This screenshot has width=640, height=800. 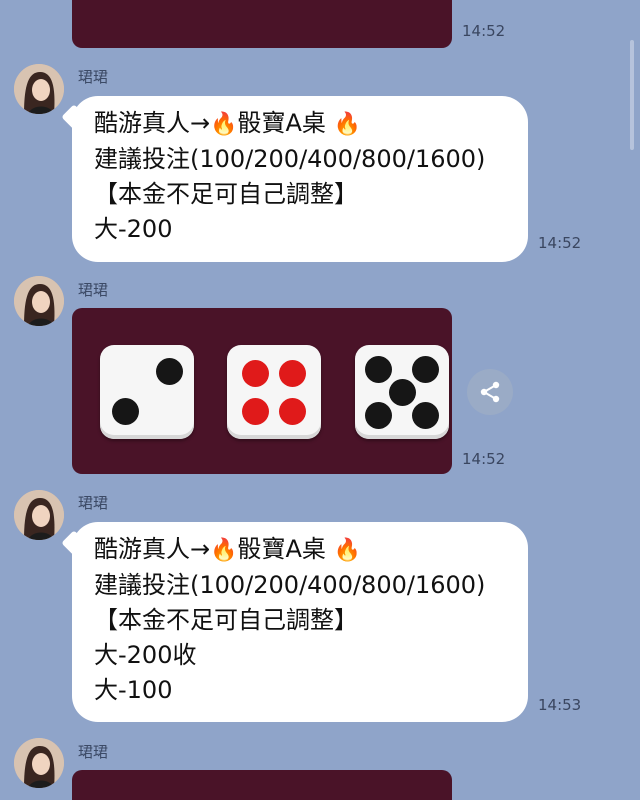 What do you see at coordinates (145, 655) in the screenshot?
I see `message-line: 大-200收` at bounding box center [145, 655].